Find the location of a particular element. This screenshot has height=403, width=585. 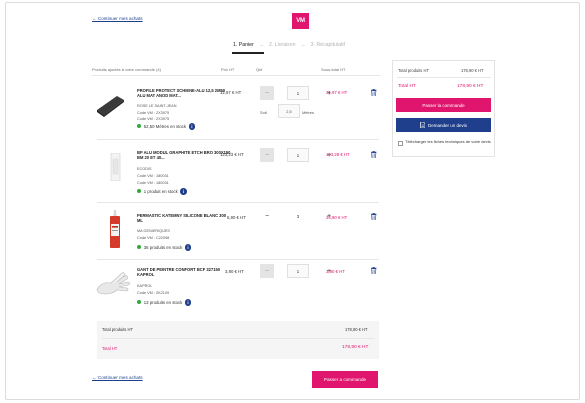

line-total: 3,90 € HT is located at coordinates (335, 271).